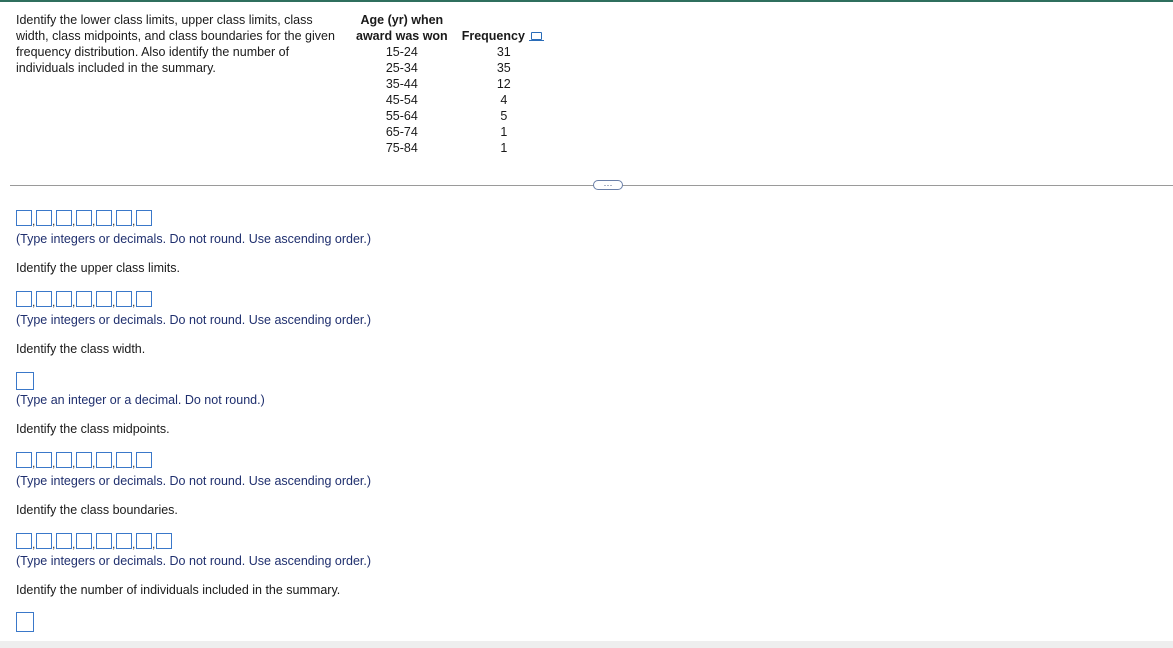  What do you see at coordinates (98, 268) in the screenshot?
I see `question-upper-limits: Identify the upper class limits.` at bounding box center [98, 268].